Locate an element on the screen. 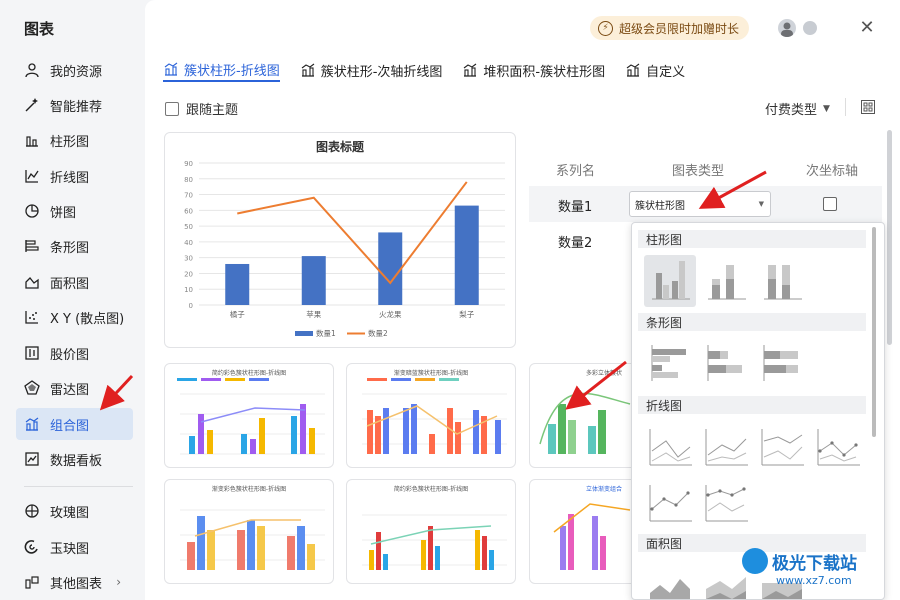  bar-chart-icon is located at coordinates (32, 140).